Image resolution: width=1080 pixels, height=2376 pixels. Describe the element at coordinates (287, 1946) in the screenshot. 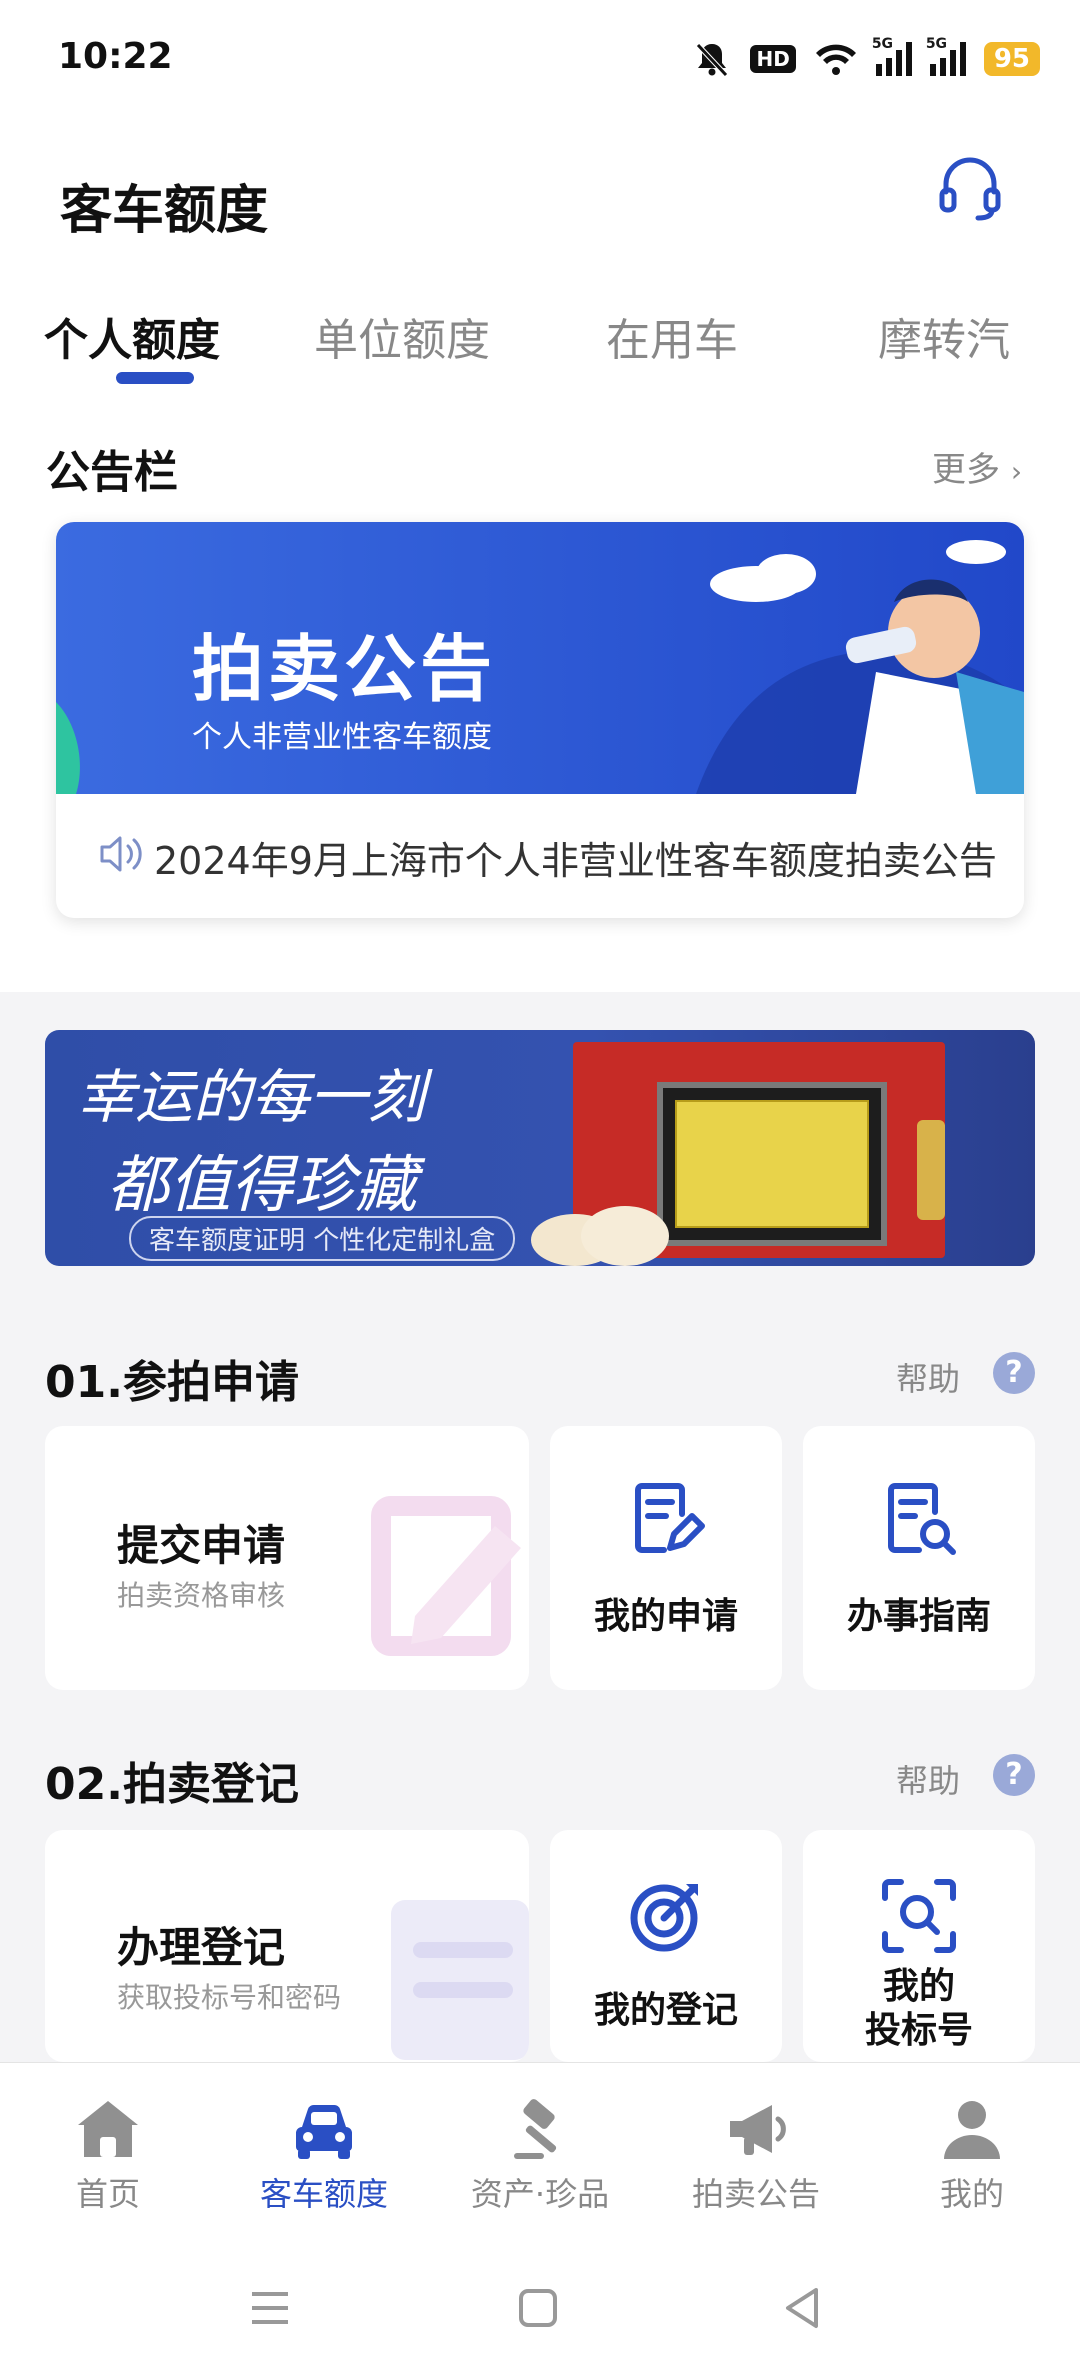

I see `register-card: 办理登记 获取投标号和密码` at that location.